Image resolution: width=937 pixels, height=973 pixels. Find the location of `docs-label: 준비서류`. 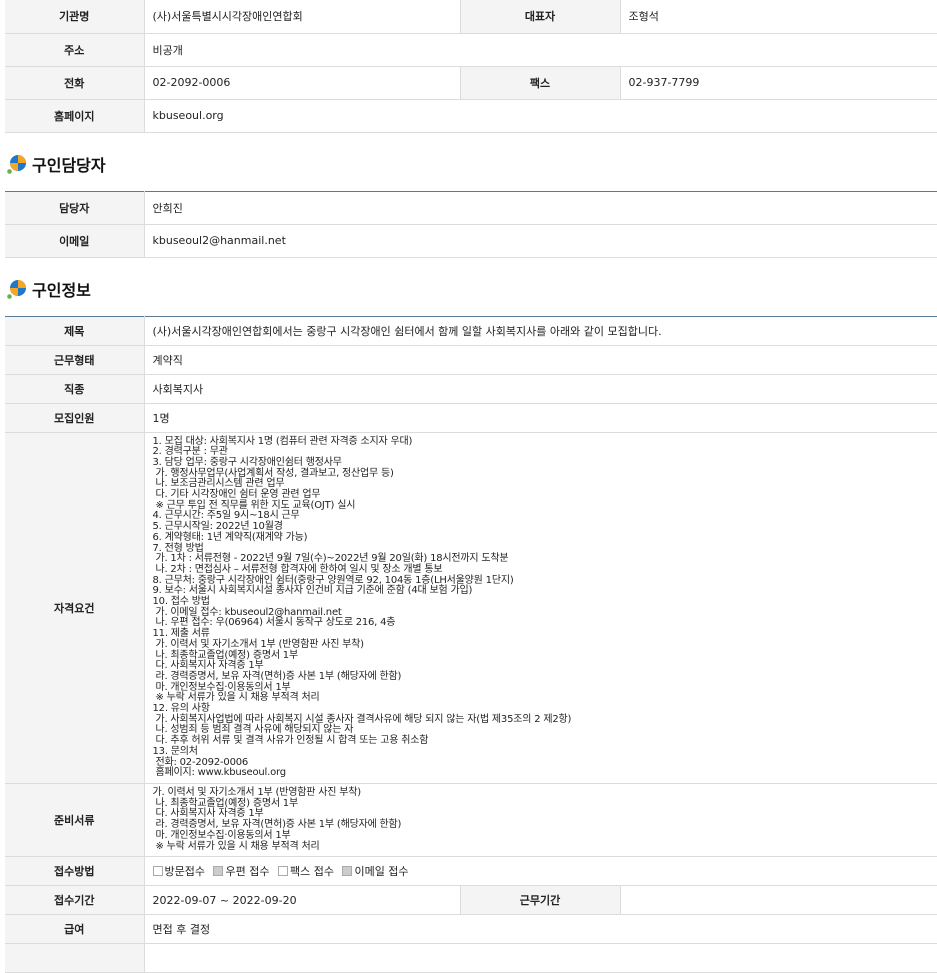

docs-label: 준비서류 is located at coordinates (74, 820).